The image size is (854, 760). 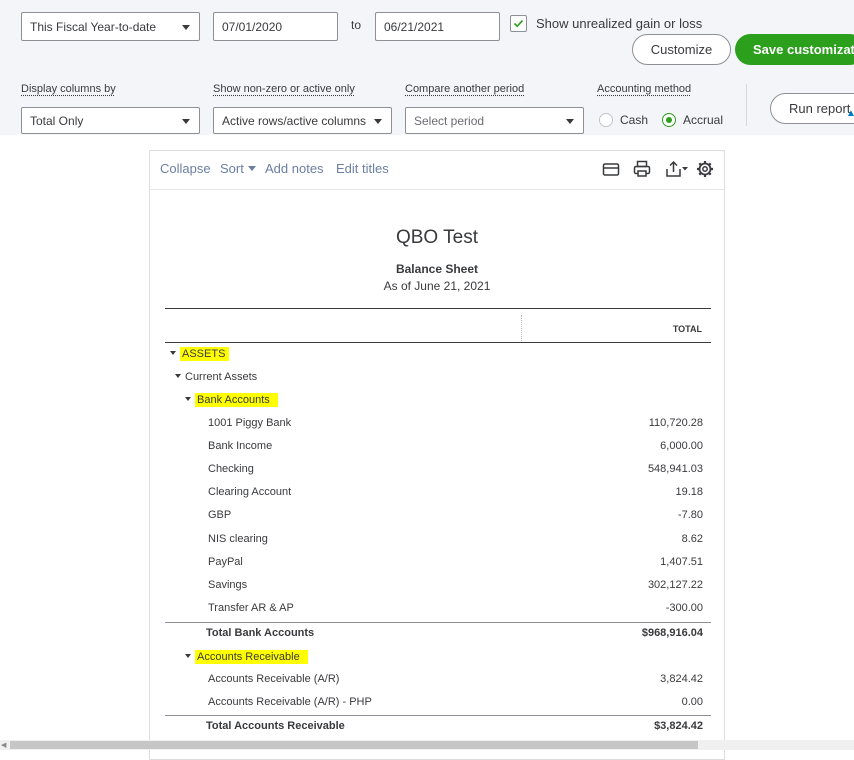 What do you see at coordinates (692, 539) in the screenshot?
I see `row-value: 8.62` at bounding box center [692, 539].